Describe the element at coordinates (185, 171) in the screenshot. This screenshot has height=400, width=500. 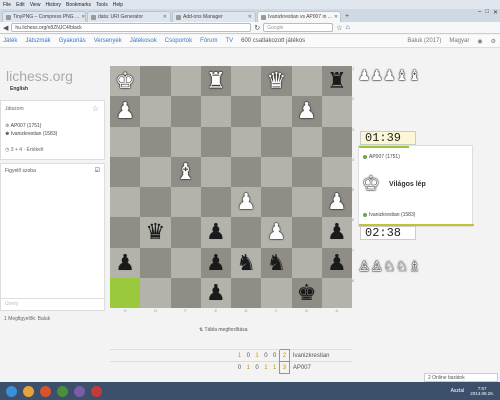
I see `board-square: ♝` at that location.